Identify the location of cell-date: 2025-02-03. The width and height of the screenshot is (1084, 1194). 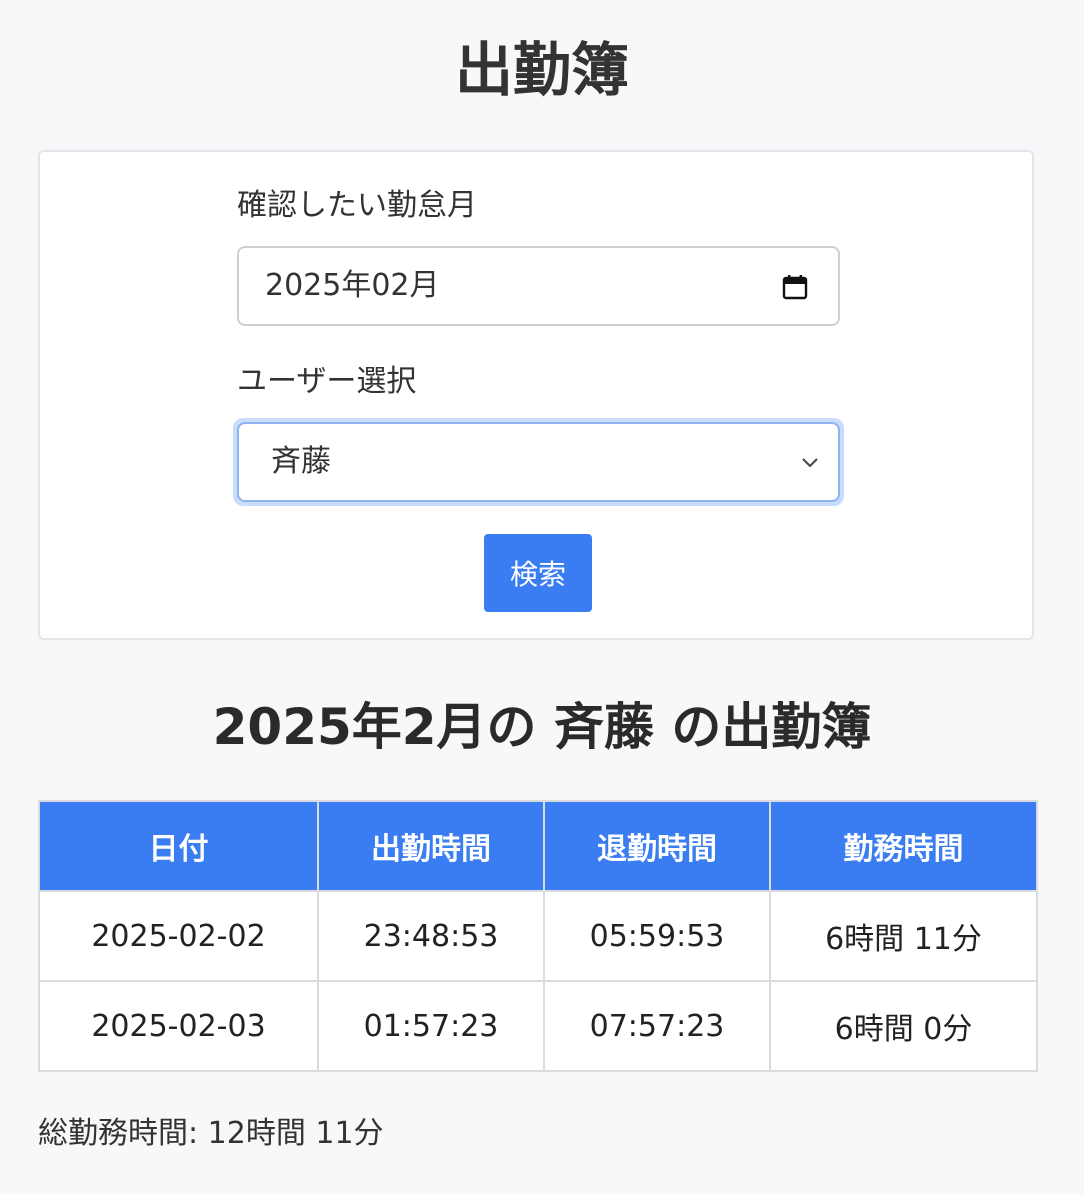
(178, 1026).